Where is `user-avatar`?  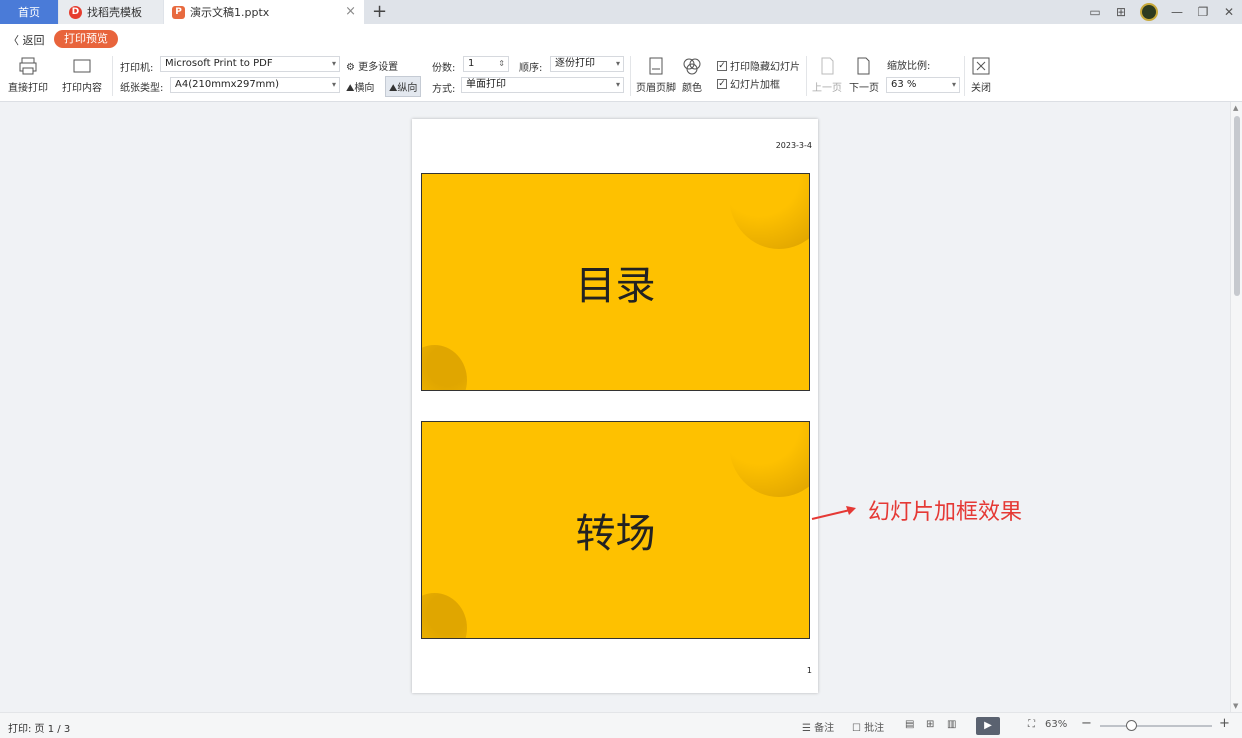
user-avatar is located at coordinates (1149, 12).